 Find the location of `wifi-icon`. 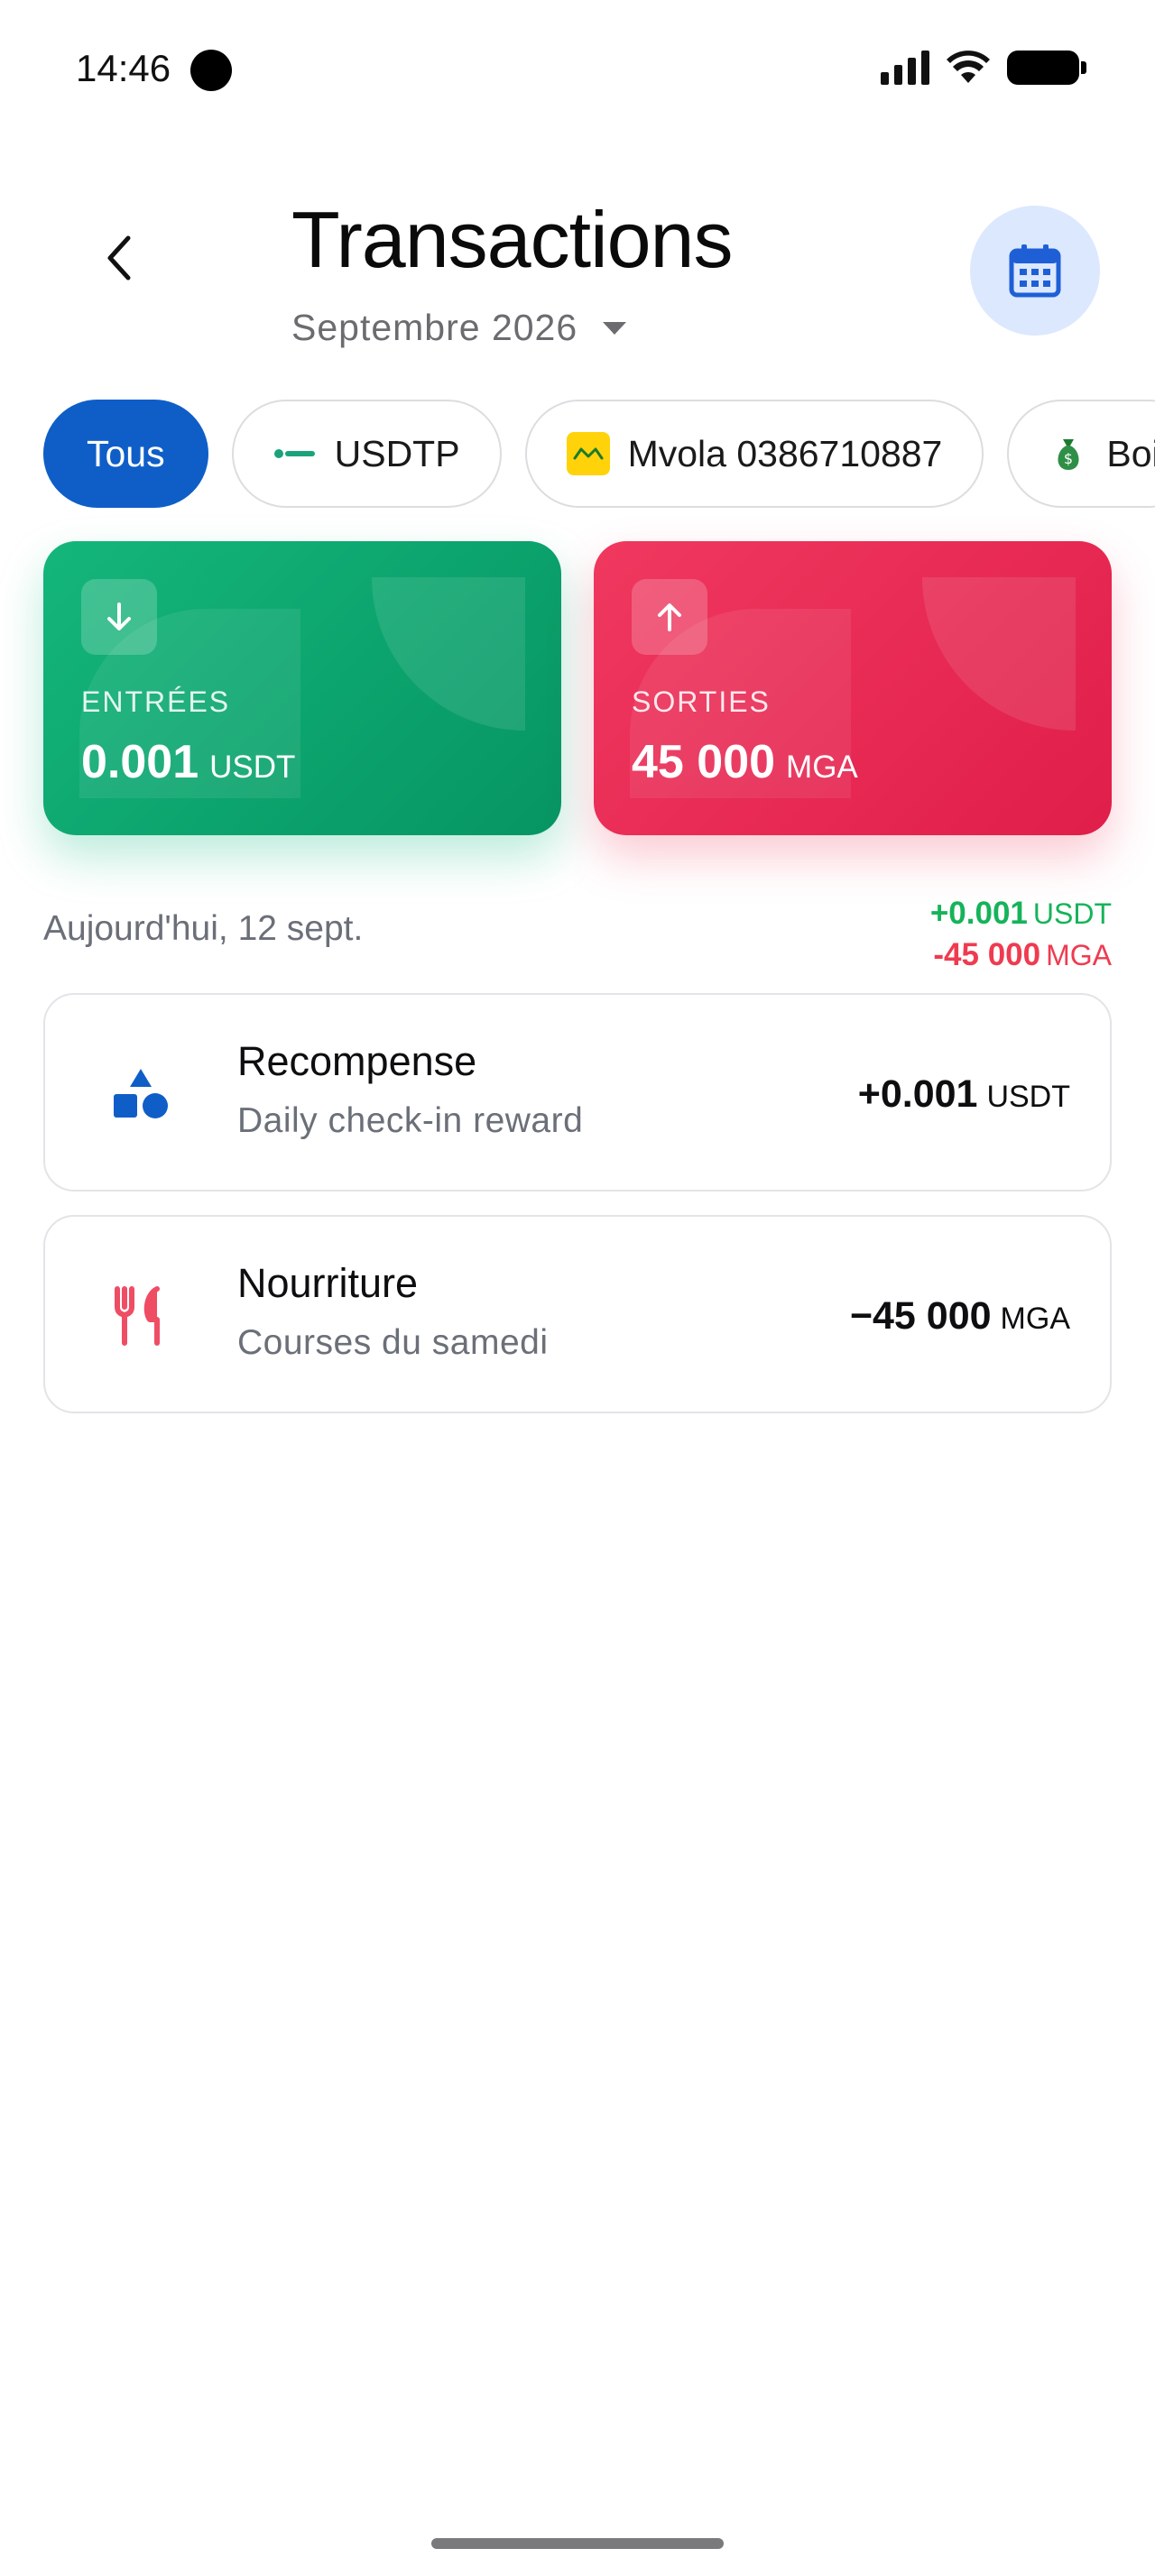

wifi-icon is located at coordinates (968, 67).